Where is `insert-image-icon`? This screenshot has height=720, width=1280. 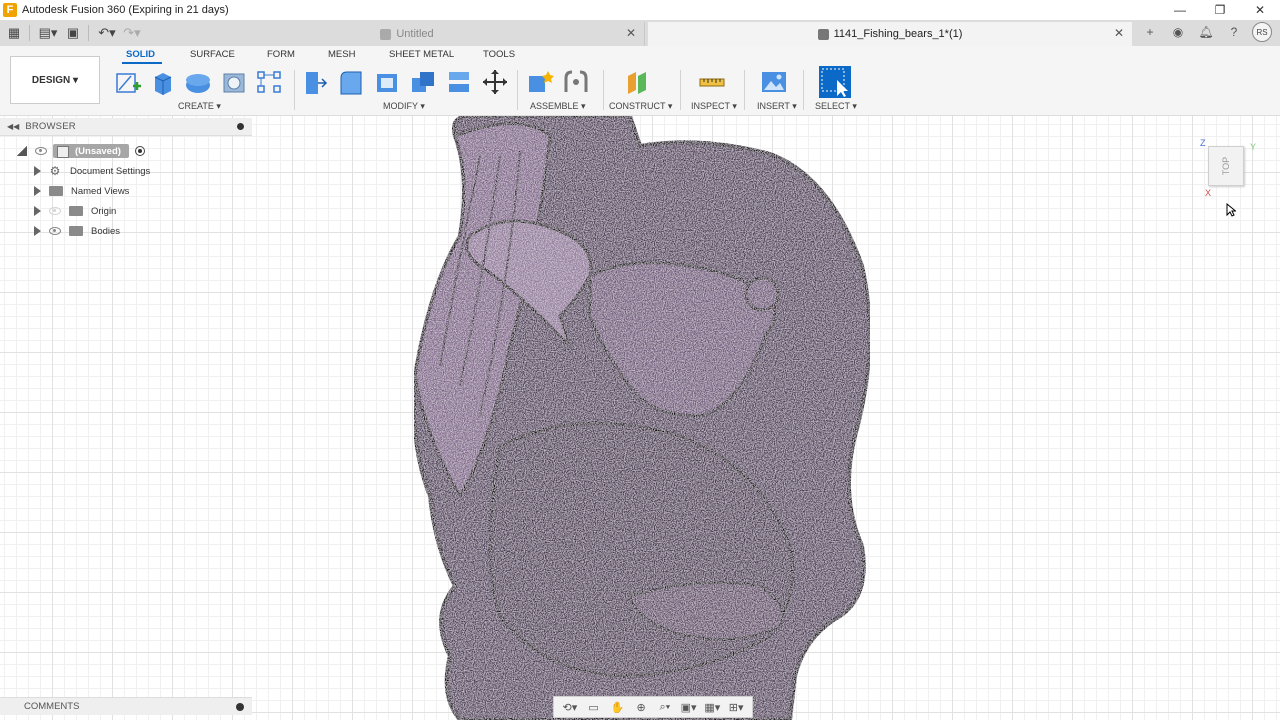
insert-image-icon is located at coordinates (774, 82).